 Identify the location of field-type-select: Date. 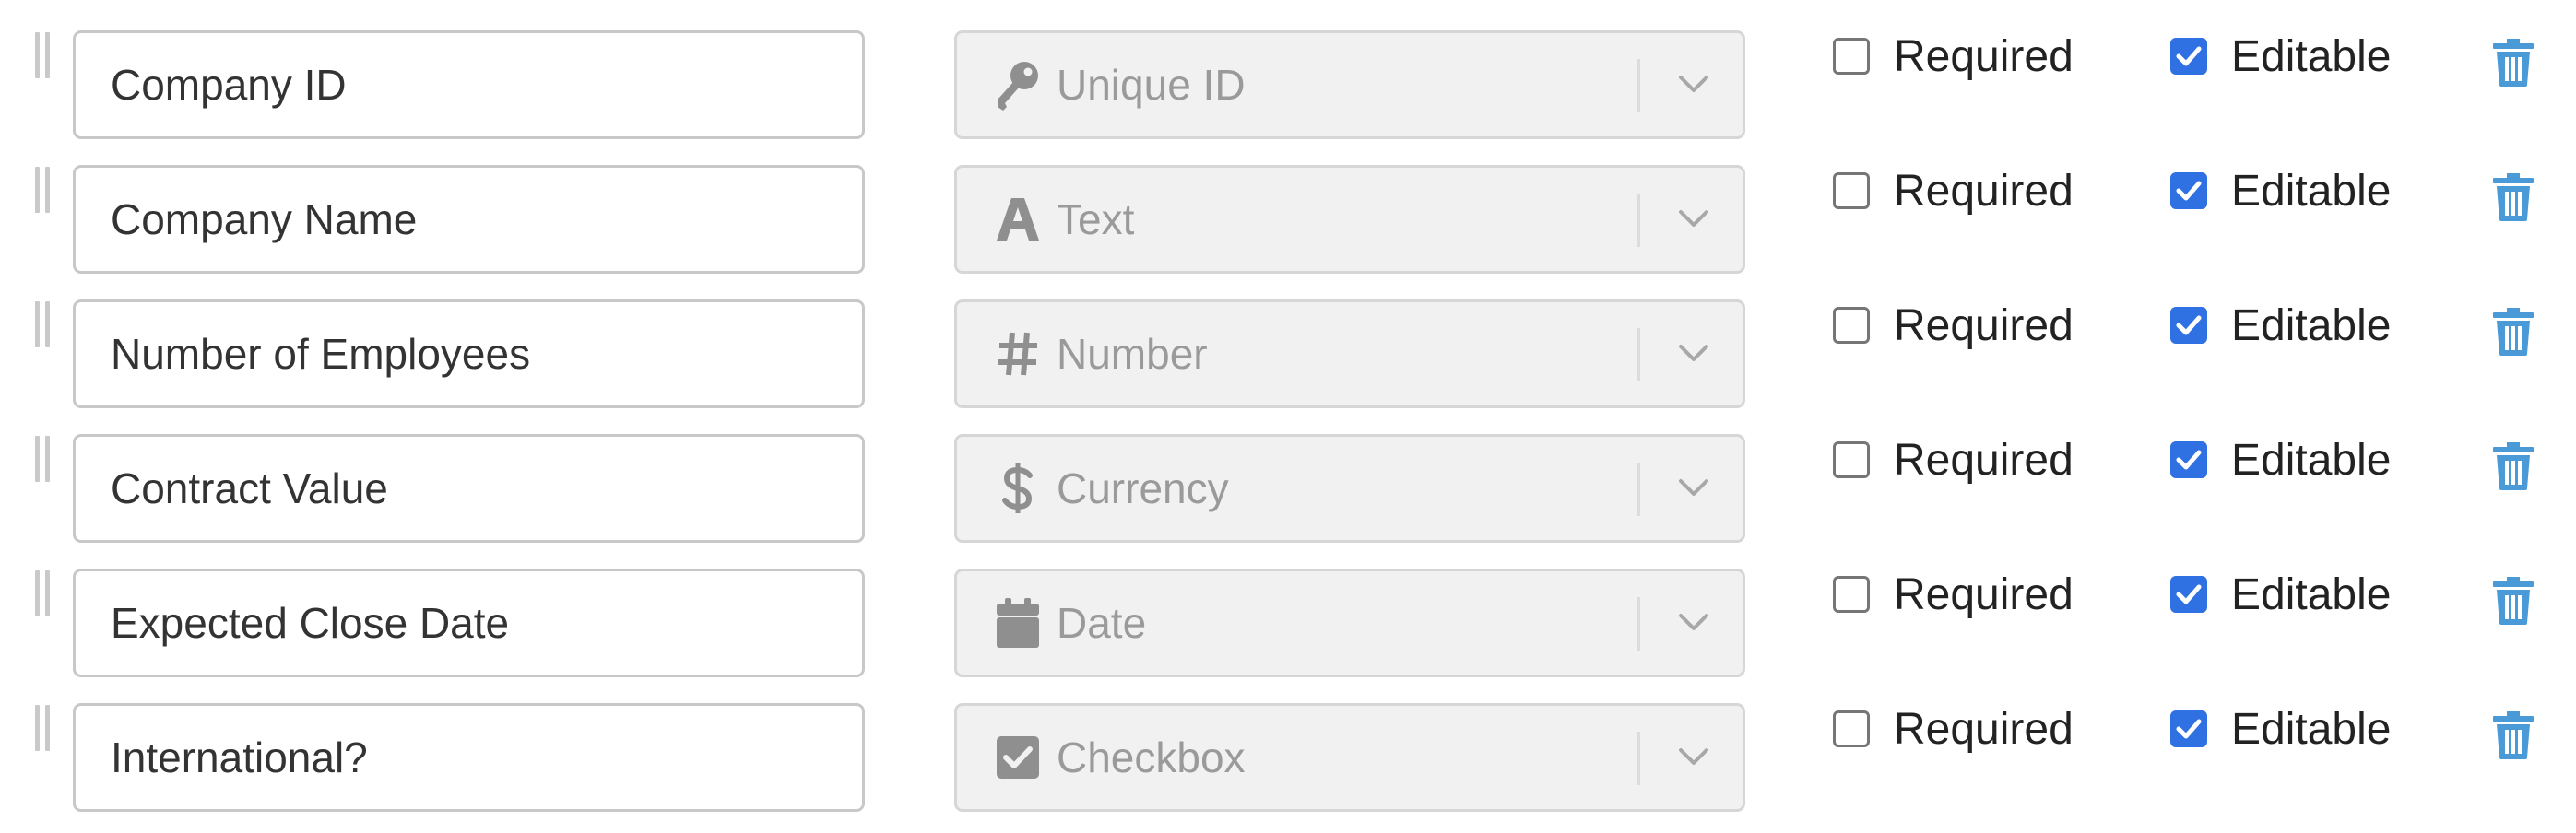
(1349, 623).